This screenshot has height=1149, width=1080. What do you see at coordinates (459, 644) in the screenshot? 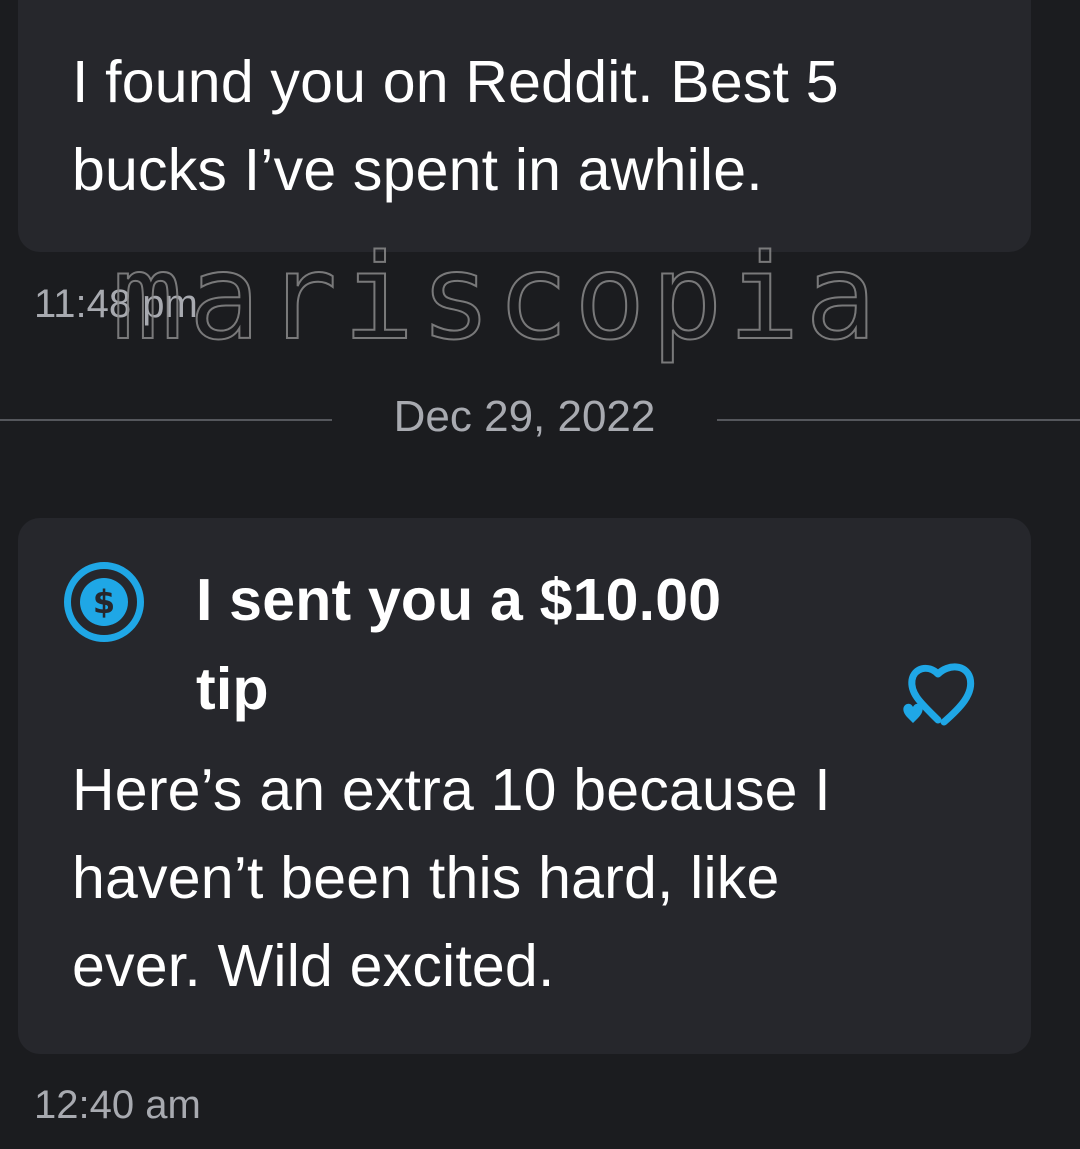
I see `tip-label: I sent you a $10.00 tip` at bounding box center [459, 644].